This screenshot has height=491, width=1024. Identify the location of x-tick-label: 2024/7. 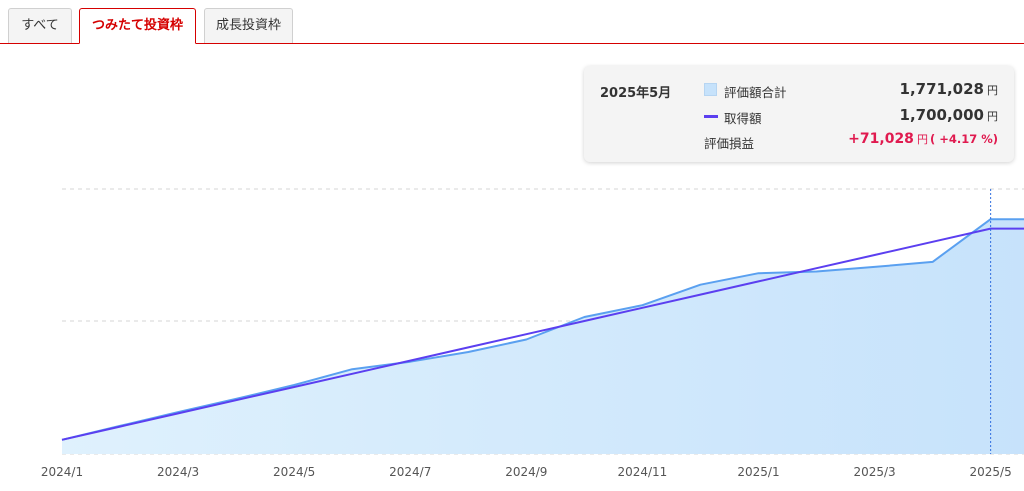
(410, 472).